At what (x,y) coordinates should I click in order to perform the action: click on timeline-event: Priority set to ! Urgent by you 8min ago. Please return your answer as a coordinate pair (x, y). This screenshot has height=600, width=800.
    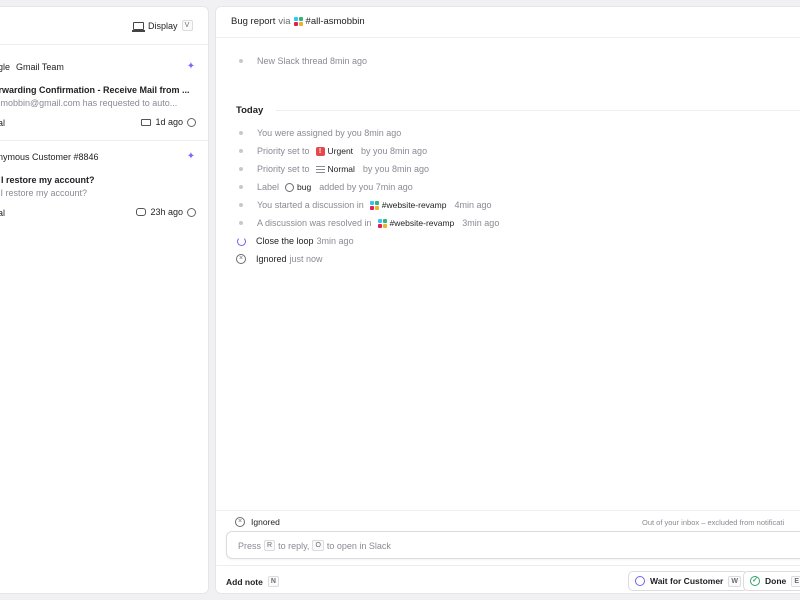
    Looking at the image, I should click on (331, 151).